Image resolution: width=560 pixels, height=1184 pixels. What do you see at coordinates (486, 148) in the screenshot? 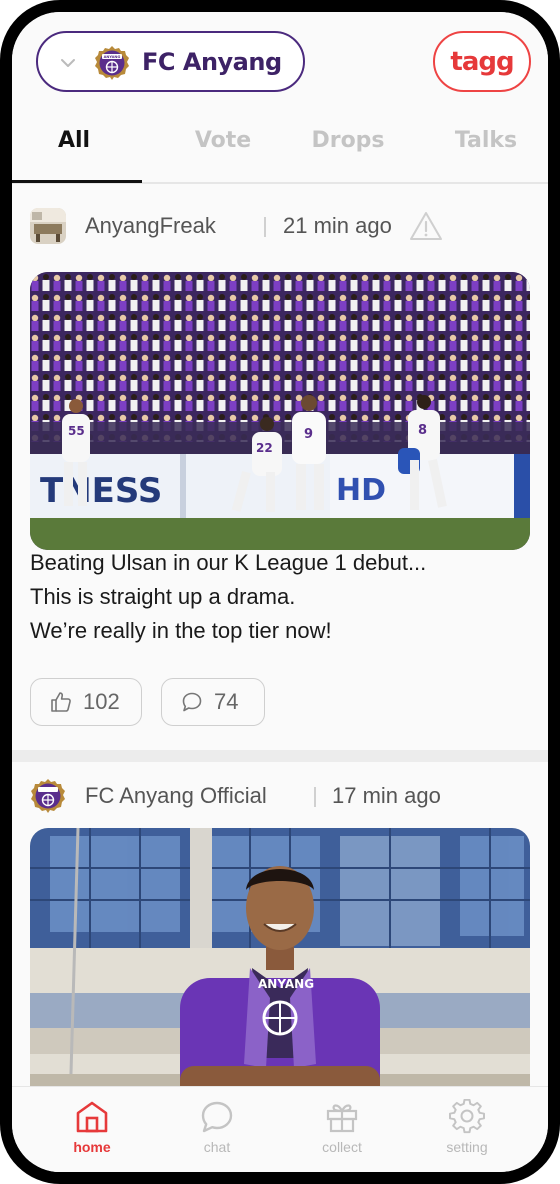
I see `tab-talks: Talks` at bounding box center [486, 148].